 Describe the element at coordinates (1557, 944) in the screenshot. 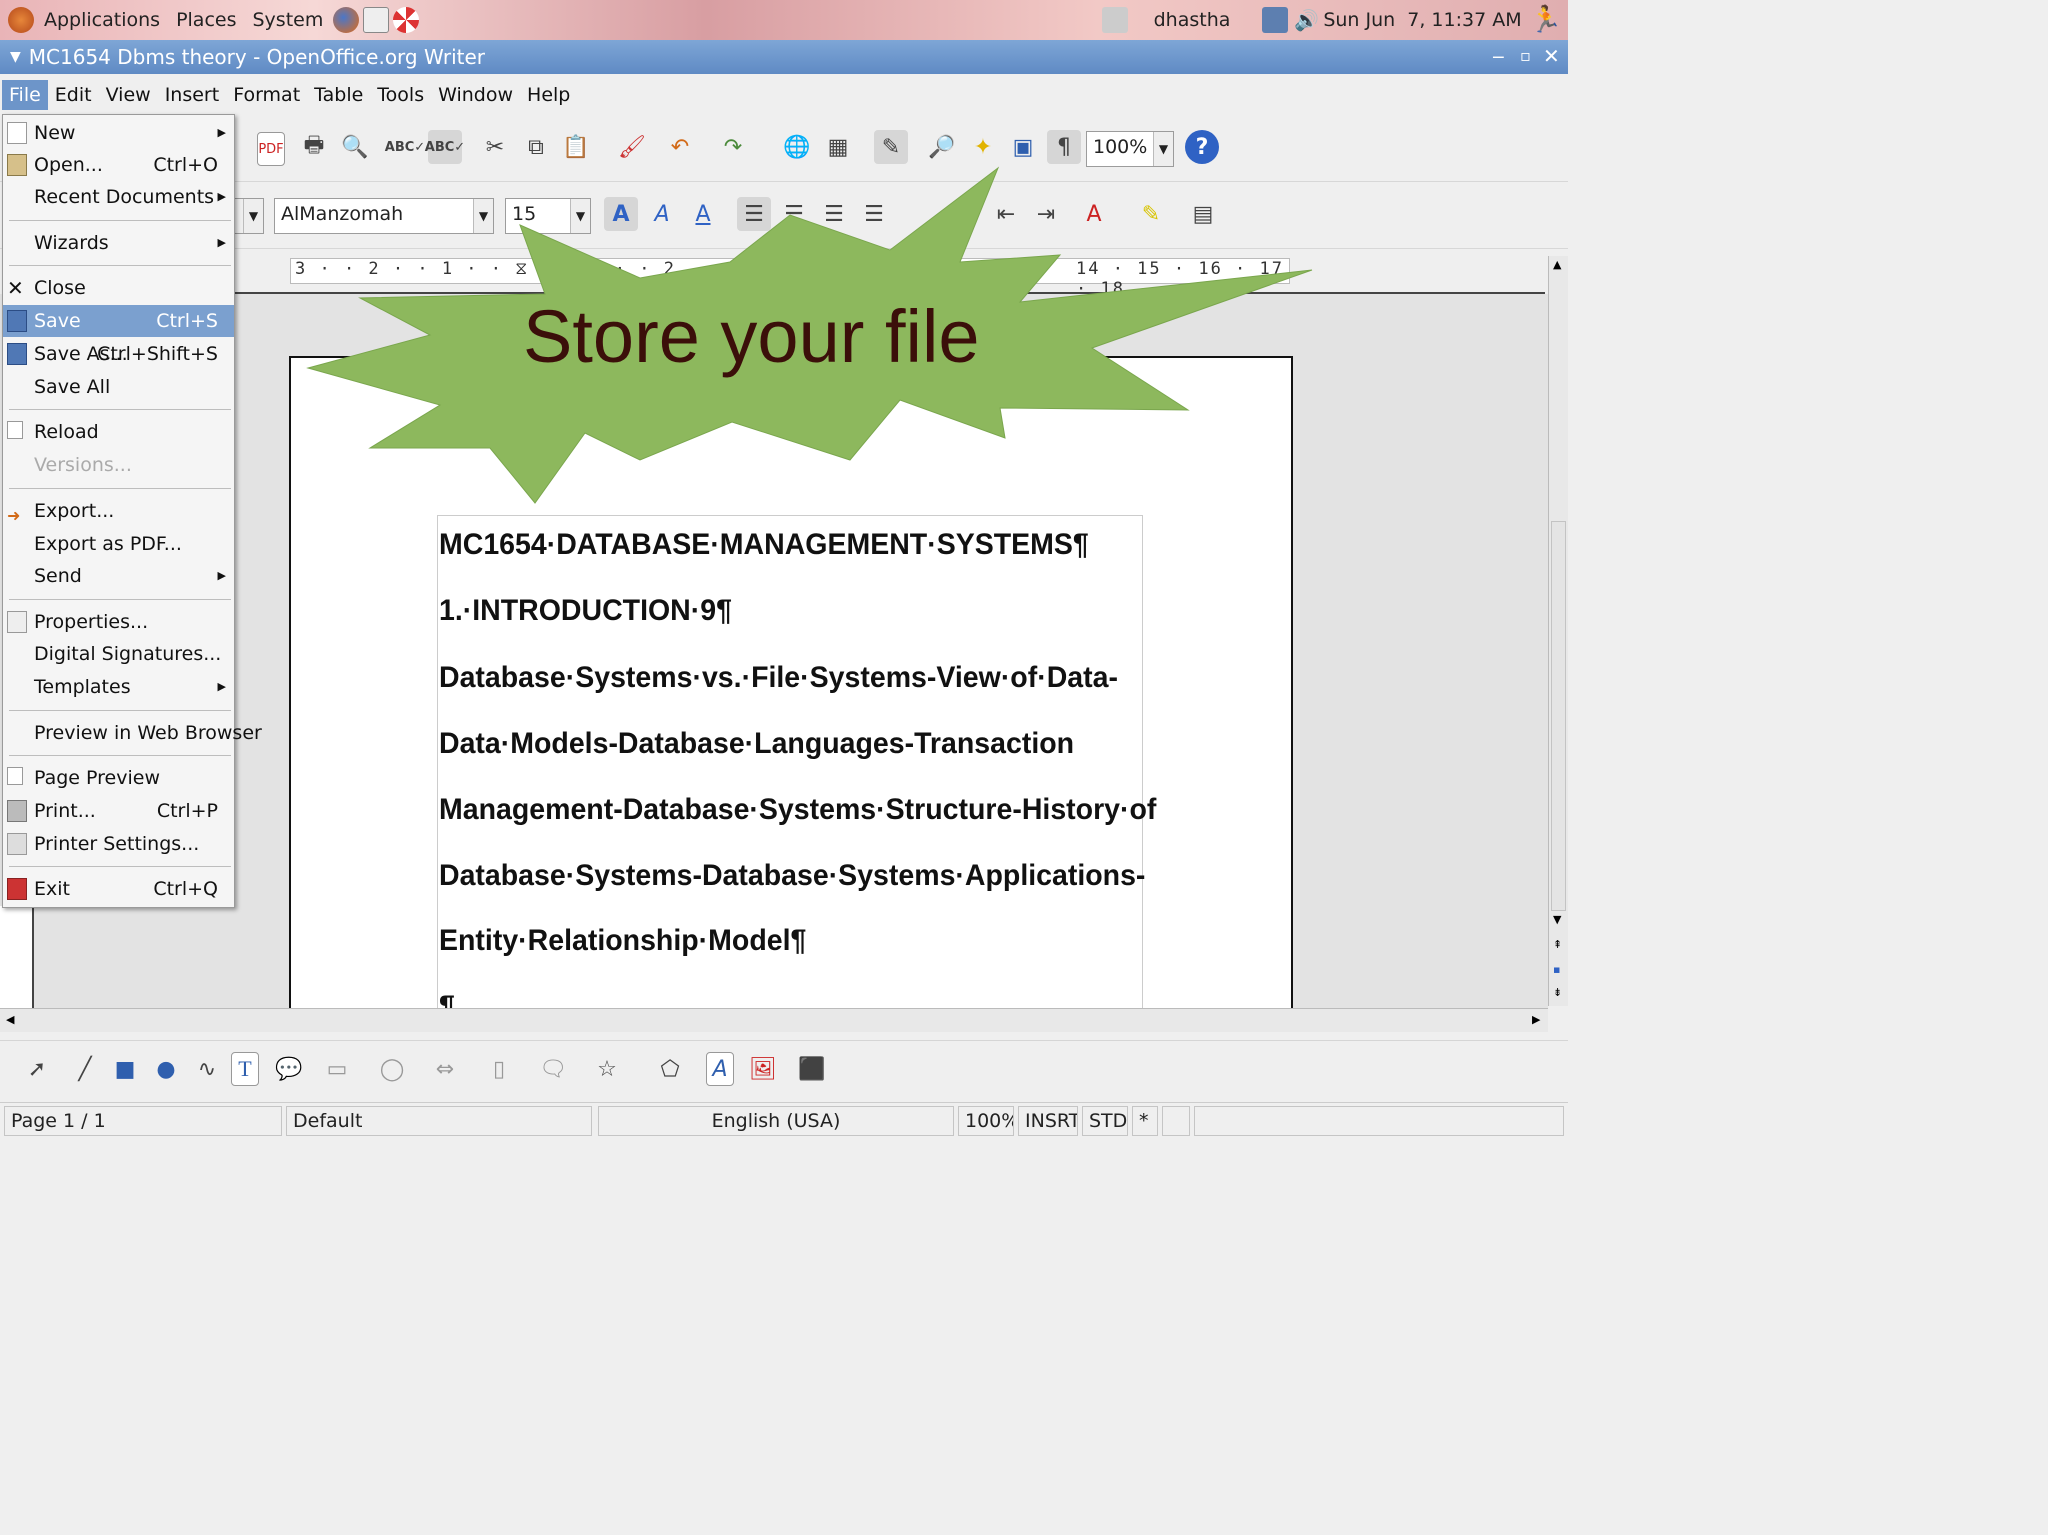

I see `previous-page-icon: ⇞` at that location.